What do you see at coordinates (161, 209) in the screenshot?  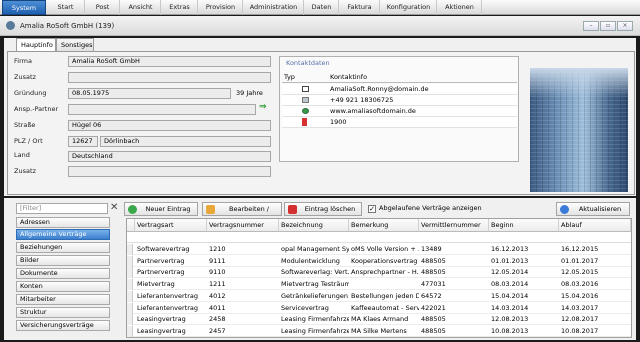 I see `new-entry-button: Neuer Eintrag` at bounding box center [161, 209].